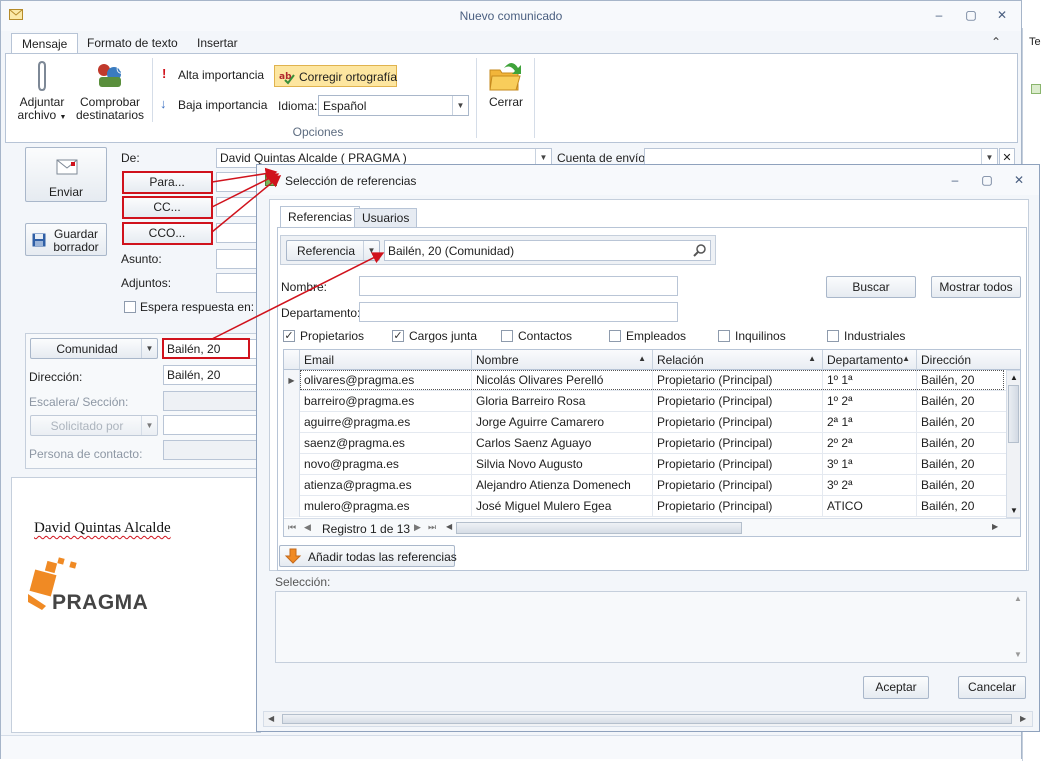 The image size is (1041, 761). What do you see at coordinates (298, 296) in the screenshot?
I see `annotation-arrow-community` at bounding box center [298, 296].